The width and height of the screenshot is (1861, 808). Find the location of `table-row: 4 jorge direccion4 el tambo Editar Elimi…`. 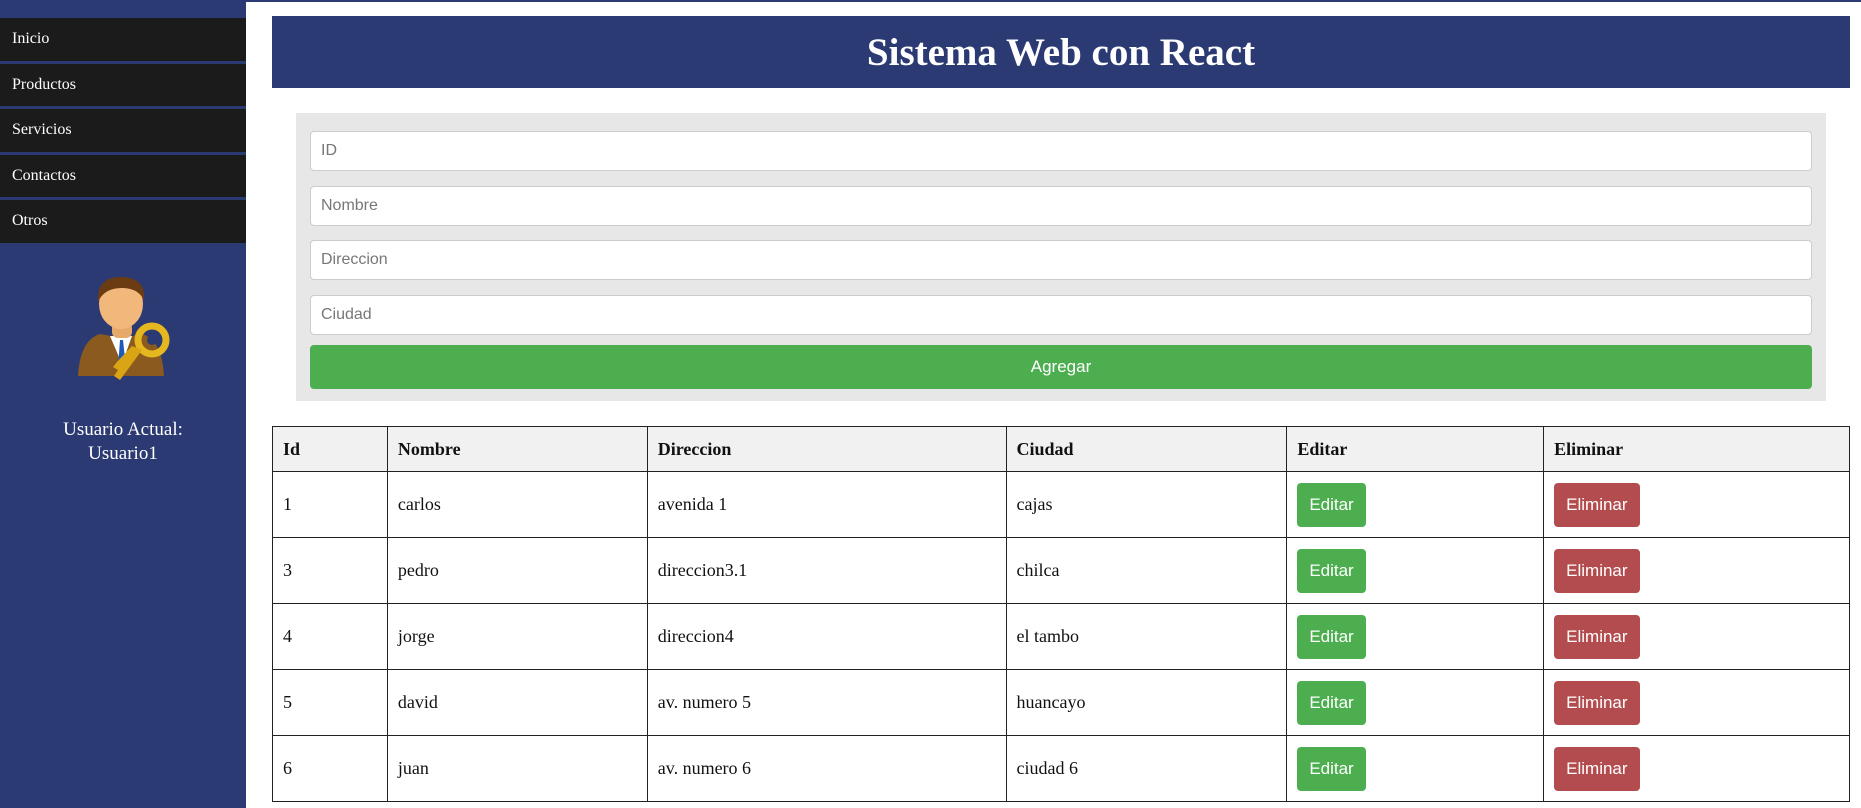

table-row: 4 jorge direccion4 el tambo Editar Elimi… is located at coordinates (1061, 636).